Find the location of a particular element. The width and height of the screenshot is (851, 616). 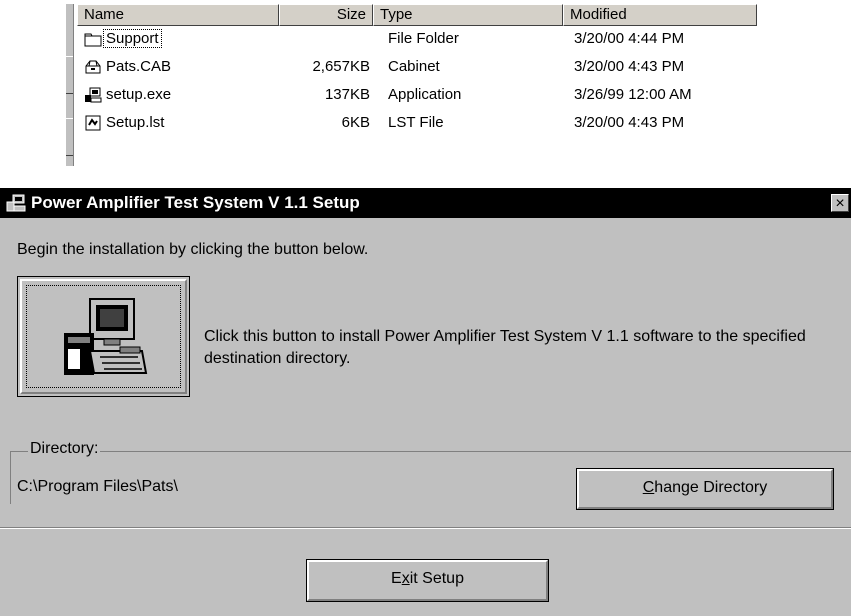

file-type: LST File is located at coordinates (416, 122).